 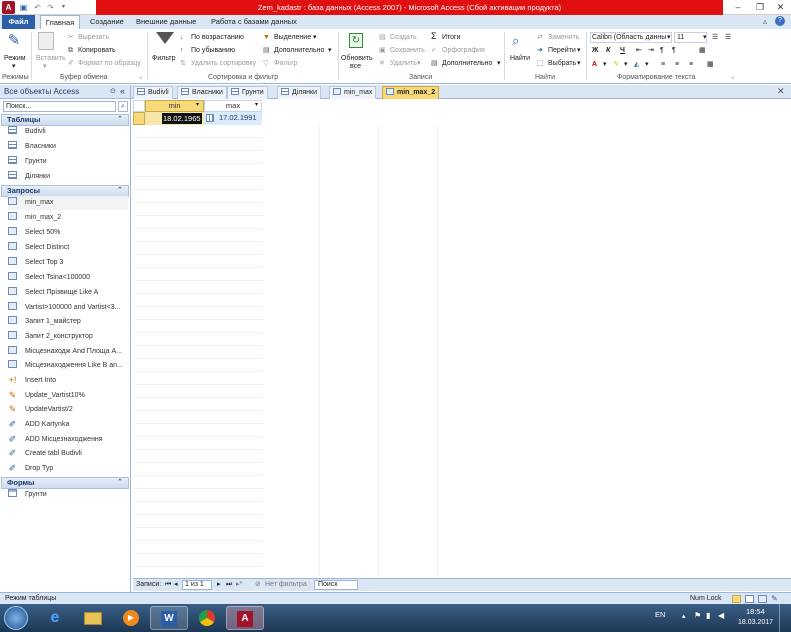 I want to click on select-button: Выбрать, so click(x=562, y=63).